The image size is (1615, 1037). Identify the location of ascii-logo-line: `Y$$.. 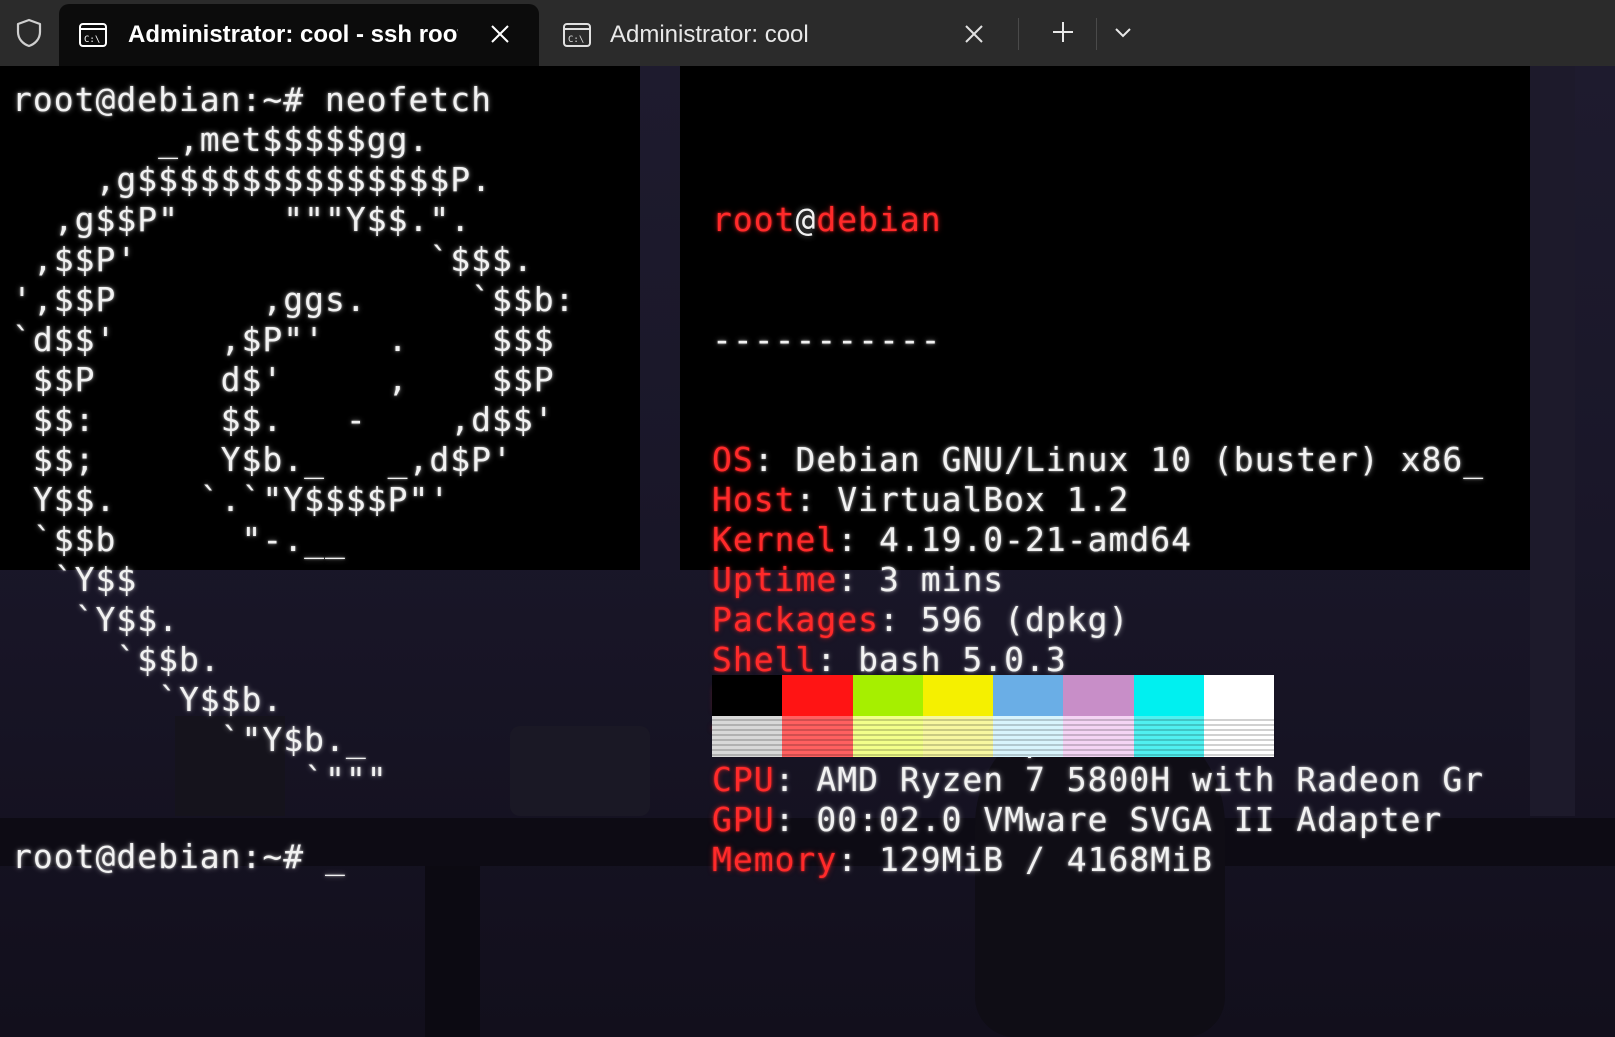
(95, 619).